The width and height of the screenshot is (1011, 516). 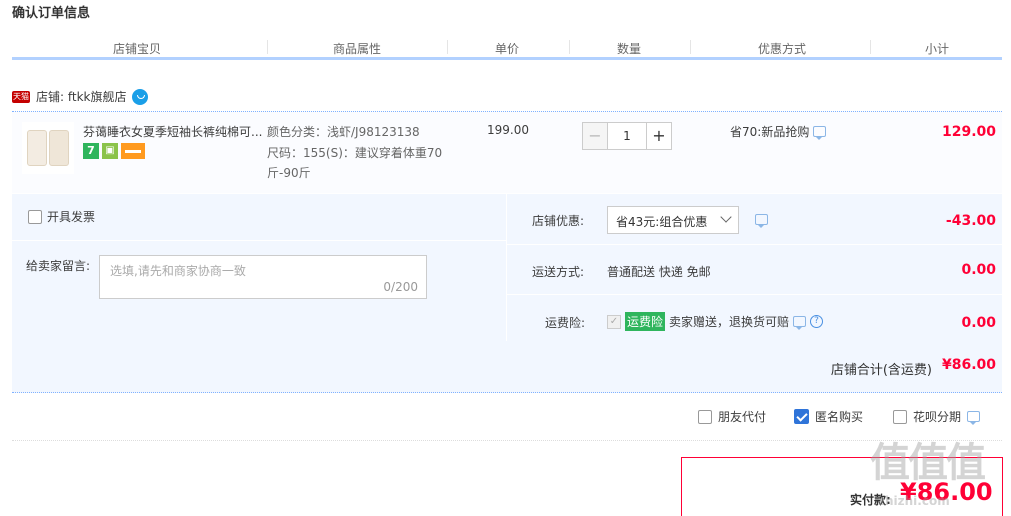 I want to click on column-attributes: 商品属性, so click(x=356, y=49).